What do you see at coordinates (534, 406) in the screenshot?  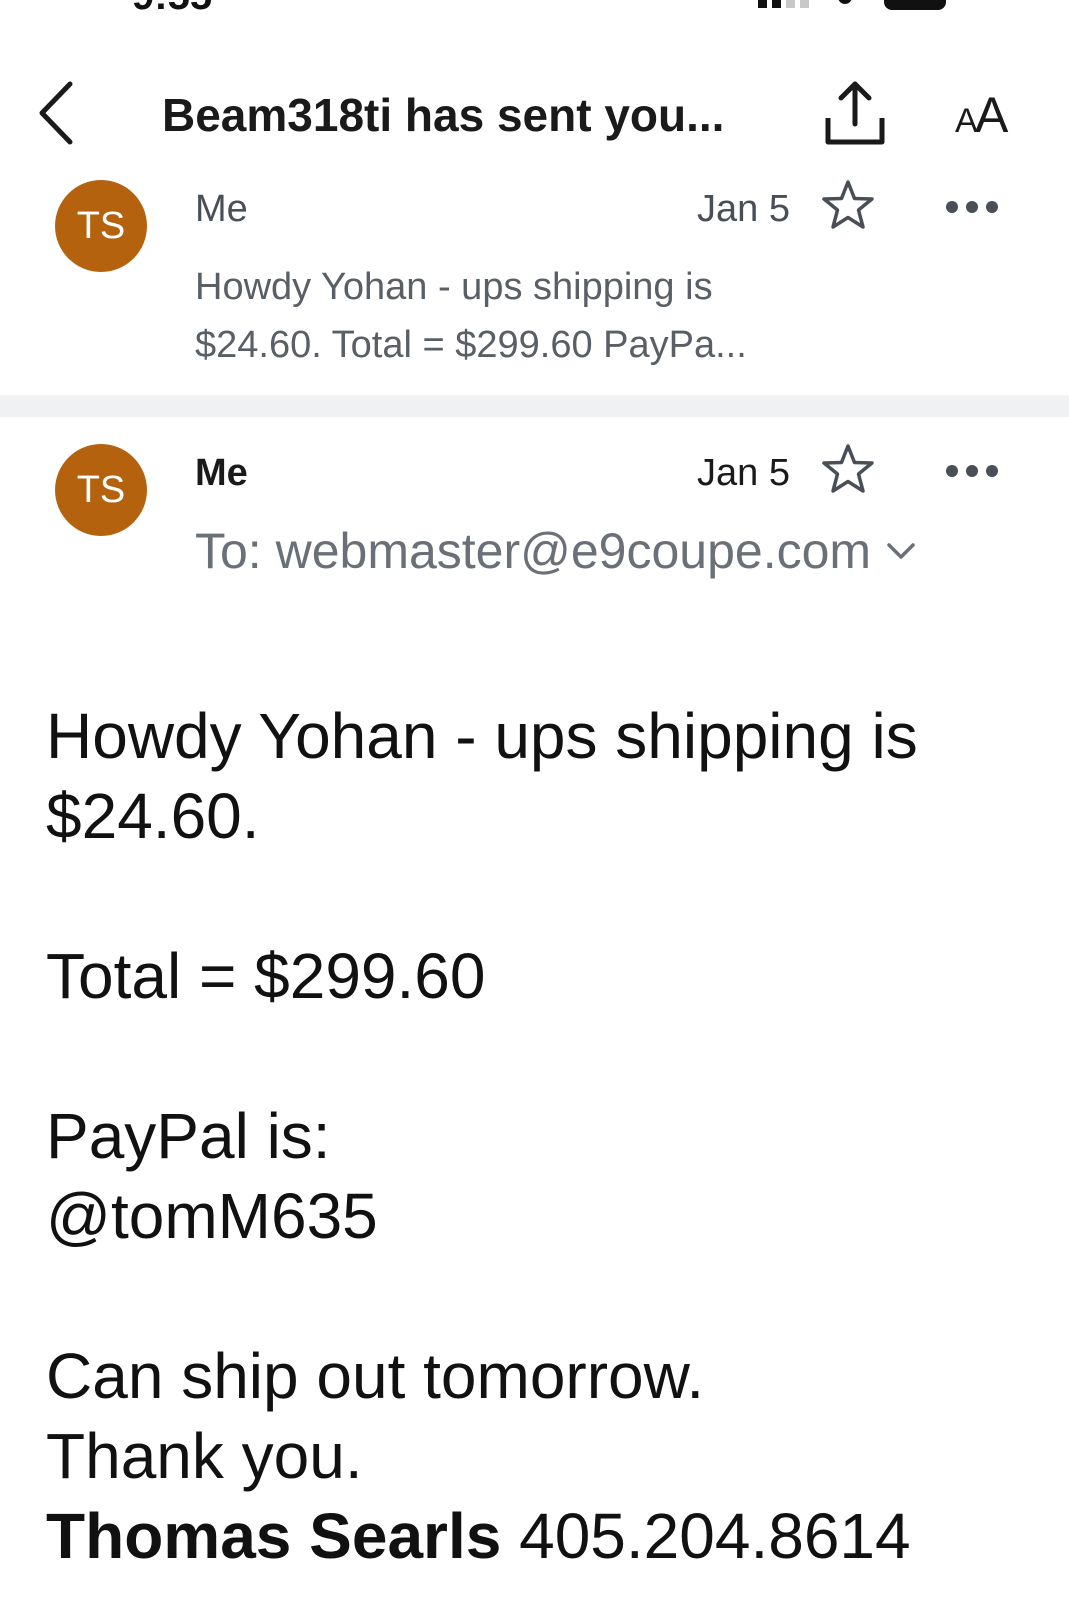 I see `message-divider` at bounding box center [534, 406].